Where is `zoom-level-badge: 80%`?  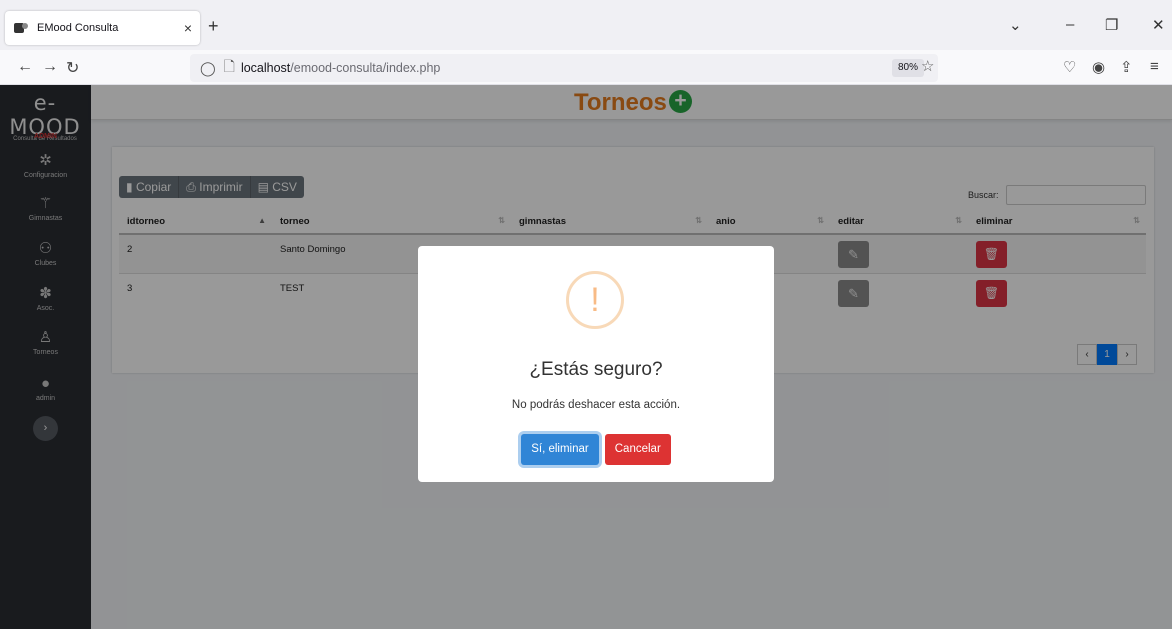 zoom-level-badge: 80% is located at coordinates (908, 68).